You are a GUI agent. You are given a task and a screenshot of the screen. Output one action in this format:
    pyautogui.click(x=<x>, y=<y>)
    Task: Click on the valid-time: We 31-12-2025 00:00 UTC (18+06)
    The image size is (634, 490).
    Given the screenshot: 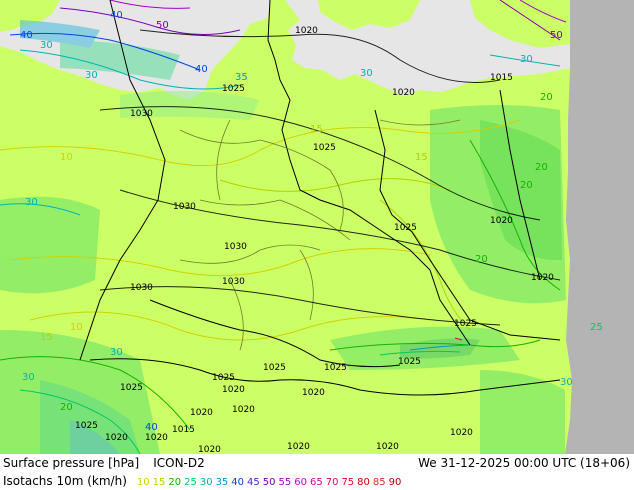 What is the action you would take?
    pyautogui.click(x=524, y=463)
    